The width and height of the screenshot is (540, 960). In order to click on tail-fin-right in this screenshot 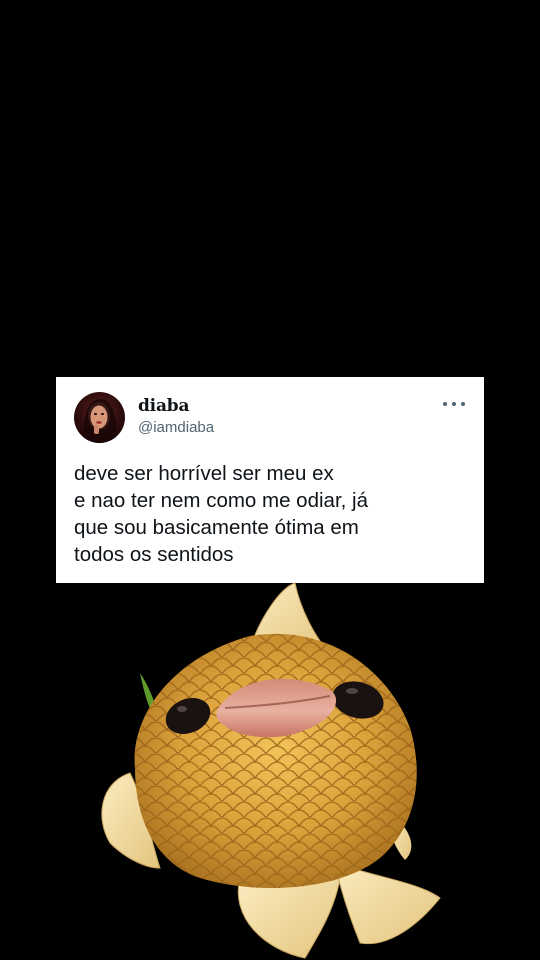, I will do `click(387, 903)`.